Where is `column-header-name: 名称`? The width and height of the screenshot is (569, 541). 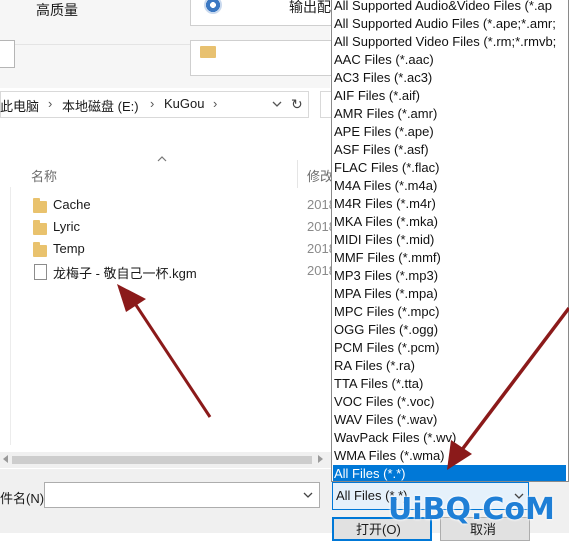 column-header-name: 名称 is located at coordinates (44, 175).